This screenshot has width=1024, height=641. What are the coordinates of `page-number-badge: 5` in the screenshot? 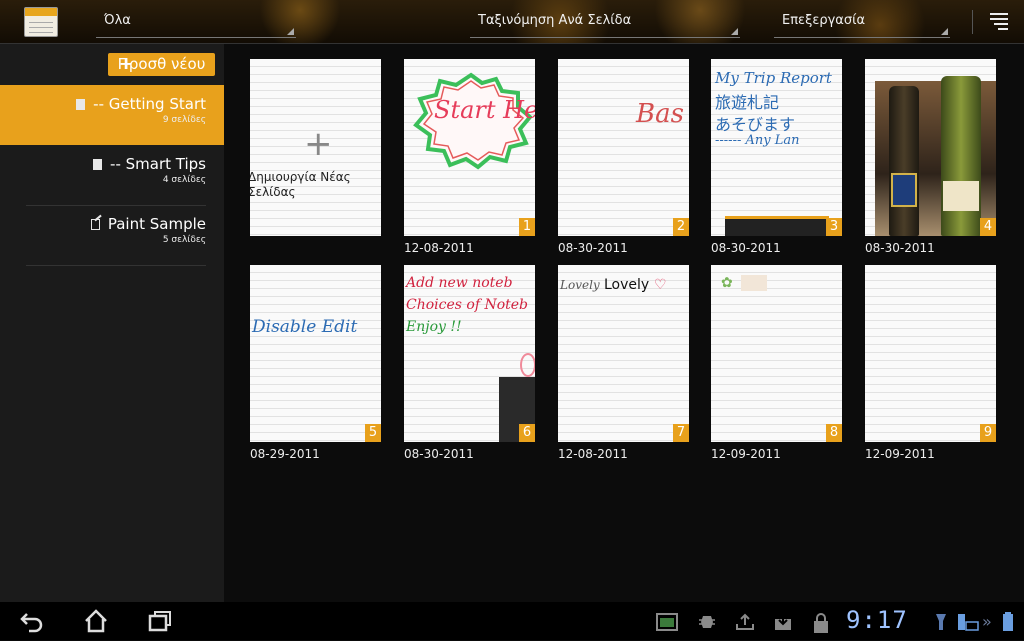 It's located at (373, 433).